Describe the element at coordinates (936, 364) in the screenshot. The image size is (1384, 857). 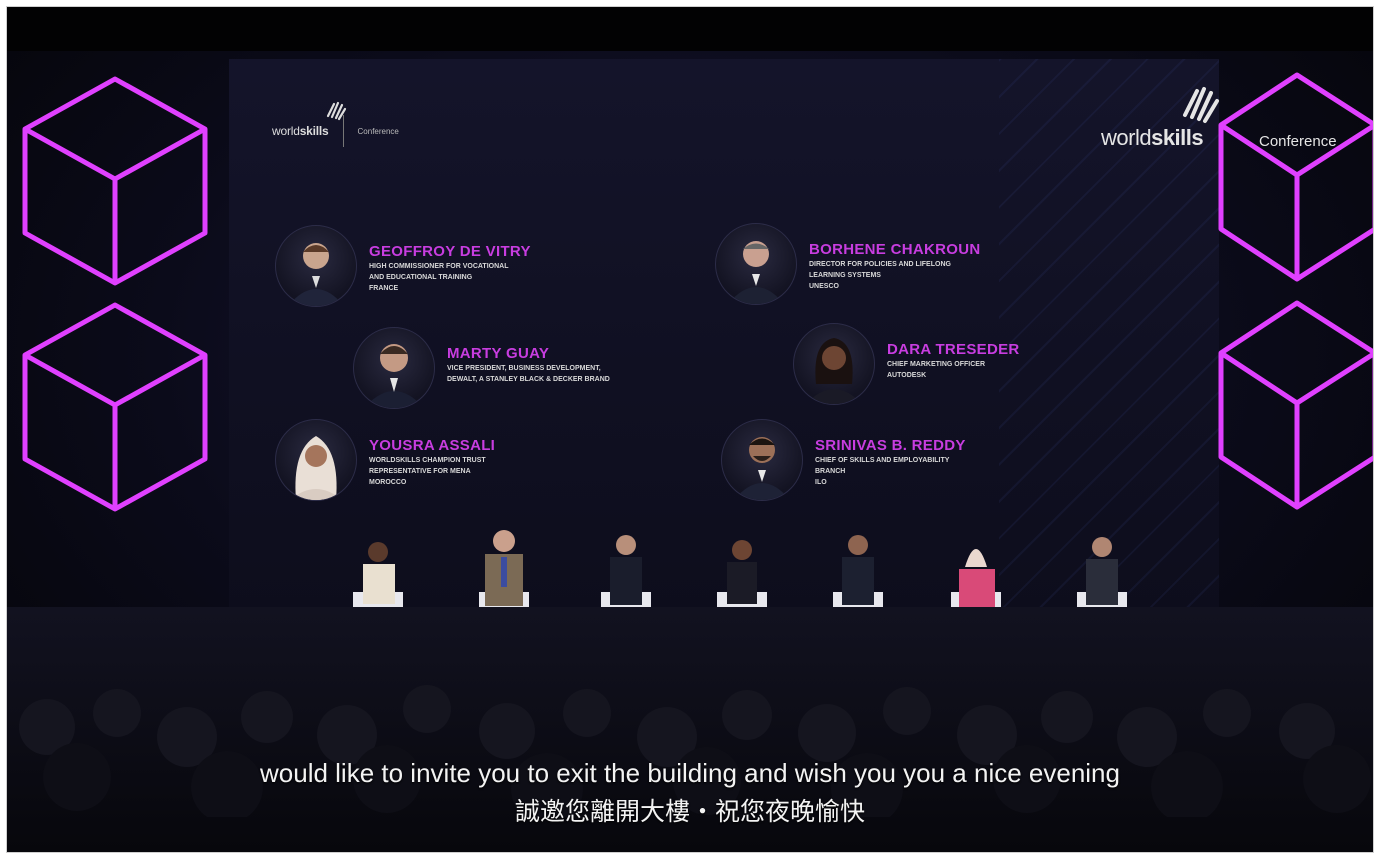
I see `speaker-role-line: CHIEF MARKETING OFFICER` at that location.